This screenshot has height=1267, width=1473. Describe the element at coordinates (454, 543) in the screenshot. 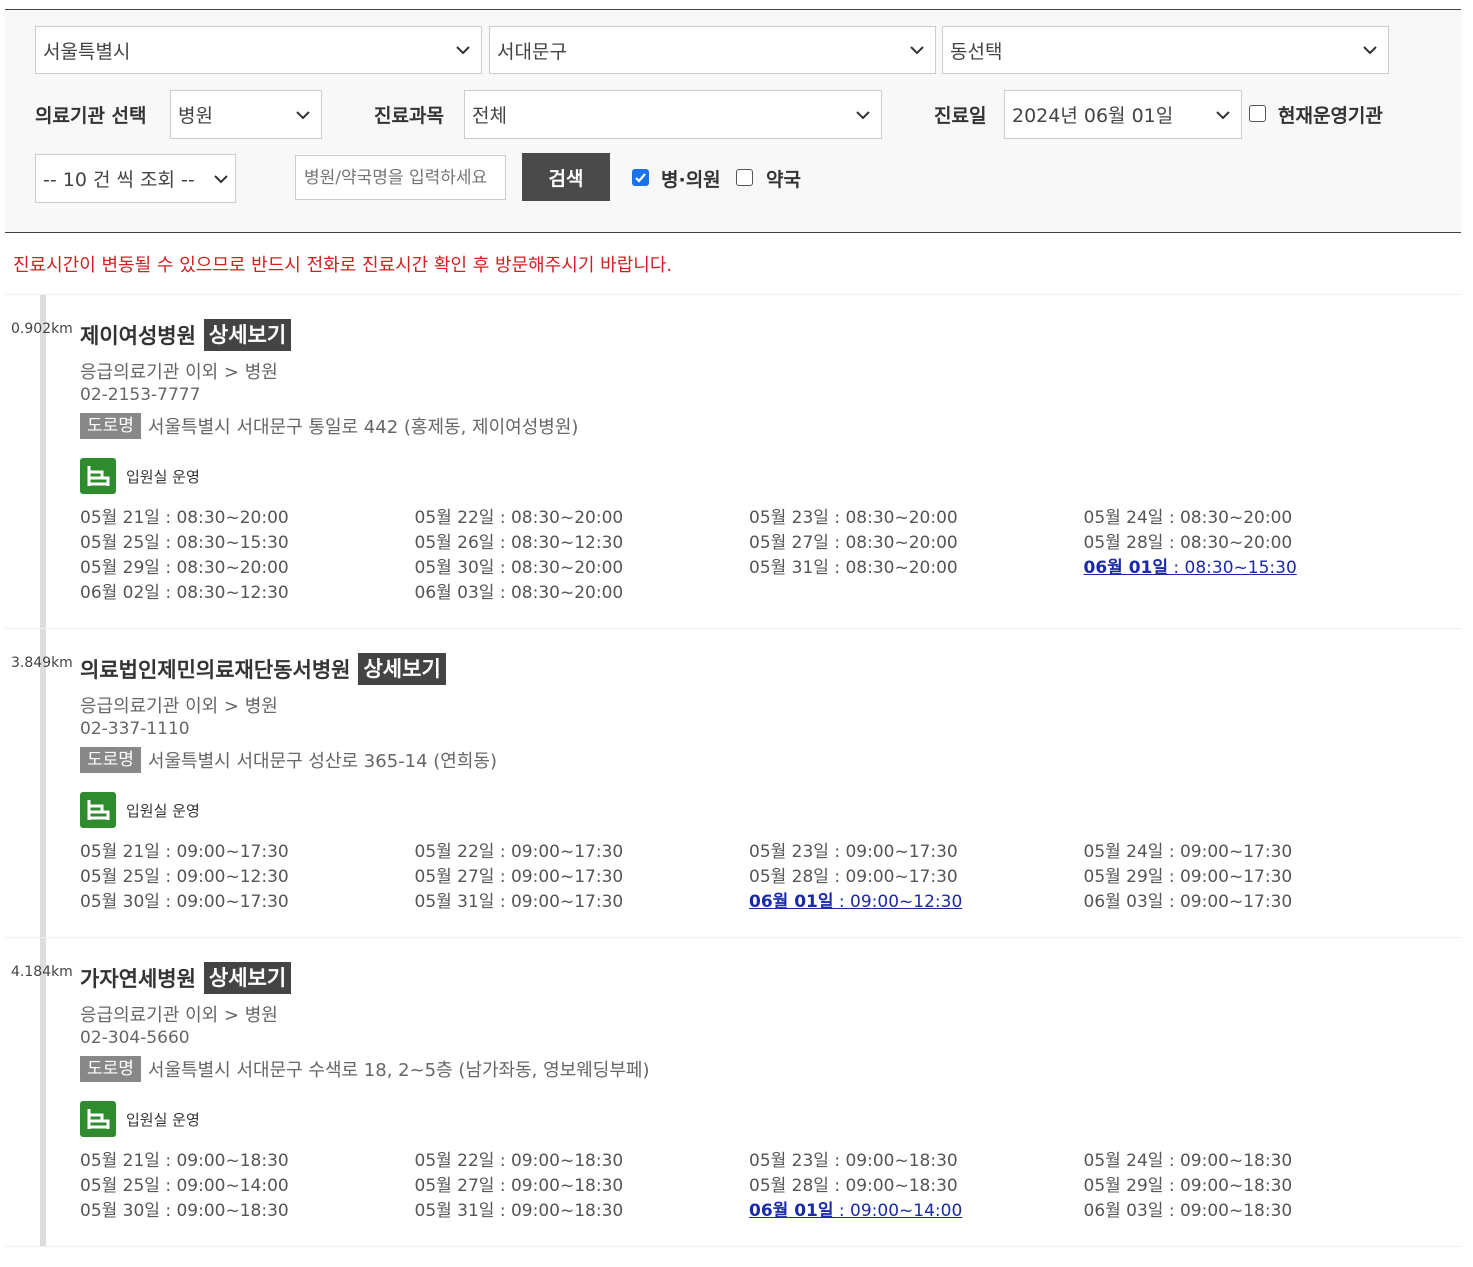

I see `schedule-date: 05월 26일` at that location.